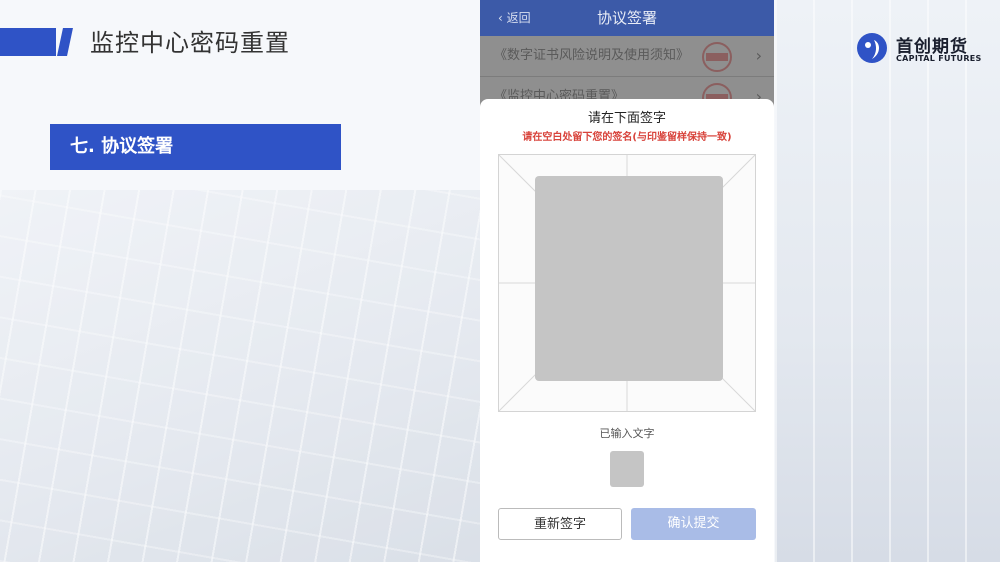 The image size is (1000, 562). What do you see at coordinates (65, 42) in the screenshot?
I see `title-accent-slash` at bounding box center [65, 42].